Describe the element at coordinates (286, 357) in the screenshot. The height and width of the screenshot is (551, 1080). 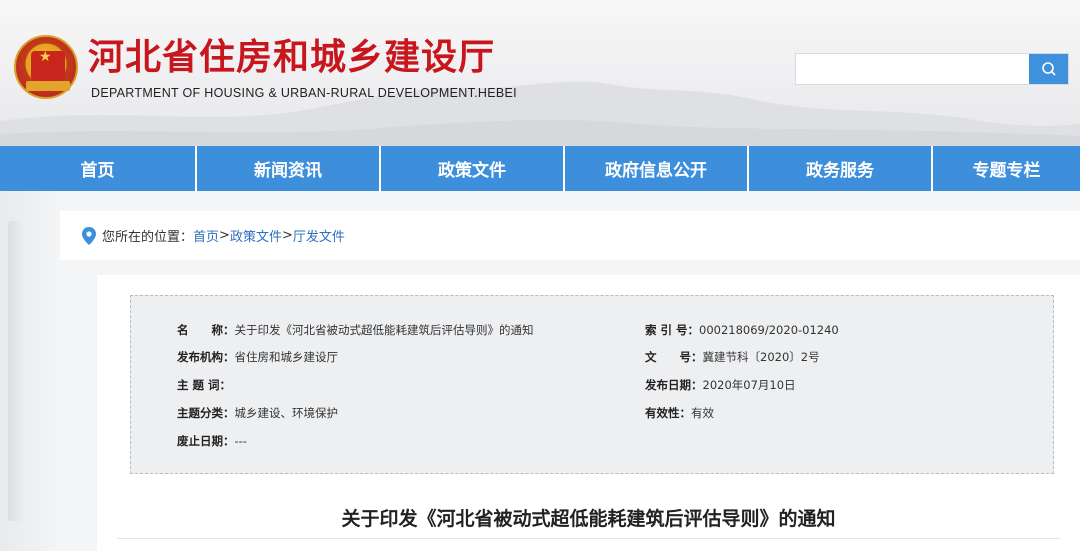
I see `meta-org-value: 省住房和城乡建设厅` at that location.